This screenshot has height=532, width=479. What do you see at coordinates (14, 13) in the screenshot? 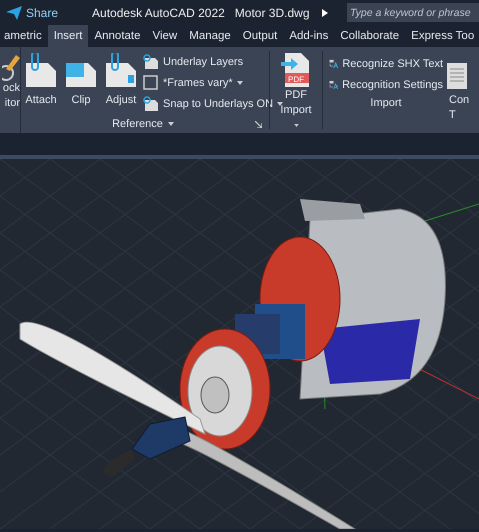
I see `send-icon` at bounding box center [14, 13].